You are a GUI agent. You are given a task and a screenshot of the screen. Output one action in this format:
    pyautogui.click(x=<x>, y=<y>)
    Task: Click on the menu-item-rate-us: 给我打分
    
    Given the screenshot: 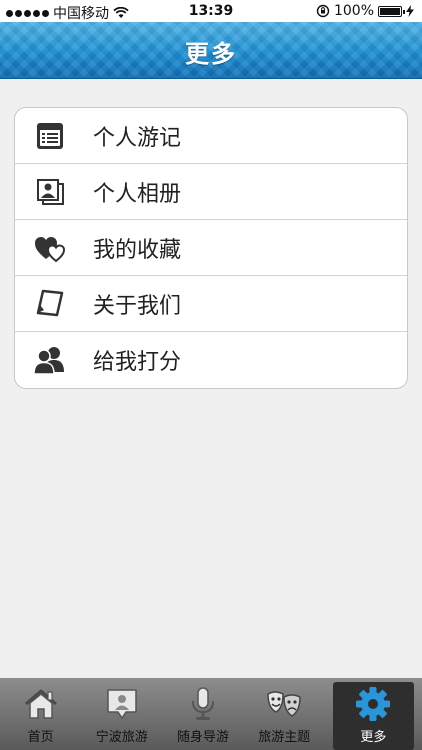 What is the action you would take?
    pyautogui.click(x=211, y=360)
    